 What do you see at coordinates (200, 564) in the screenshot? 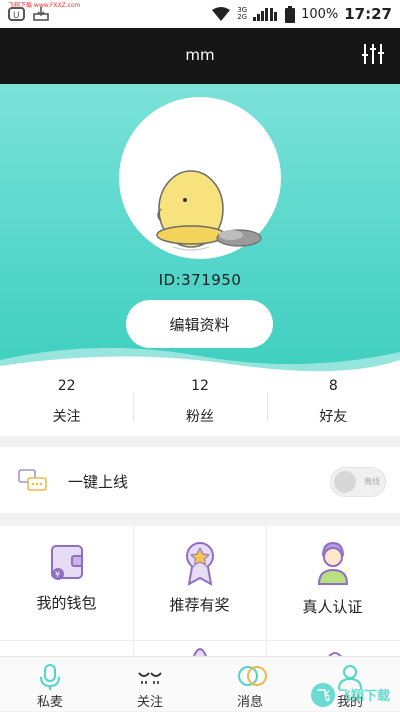
I see `medal-icon` at bounding box center [200, 564].